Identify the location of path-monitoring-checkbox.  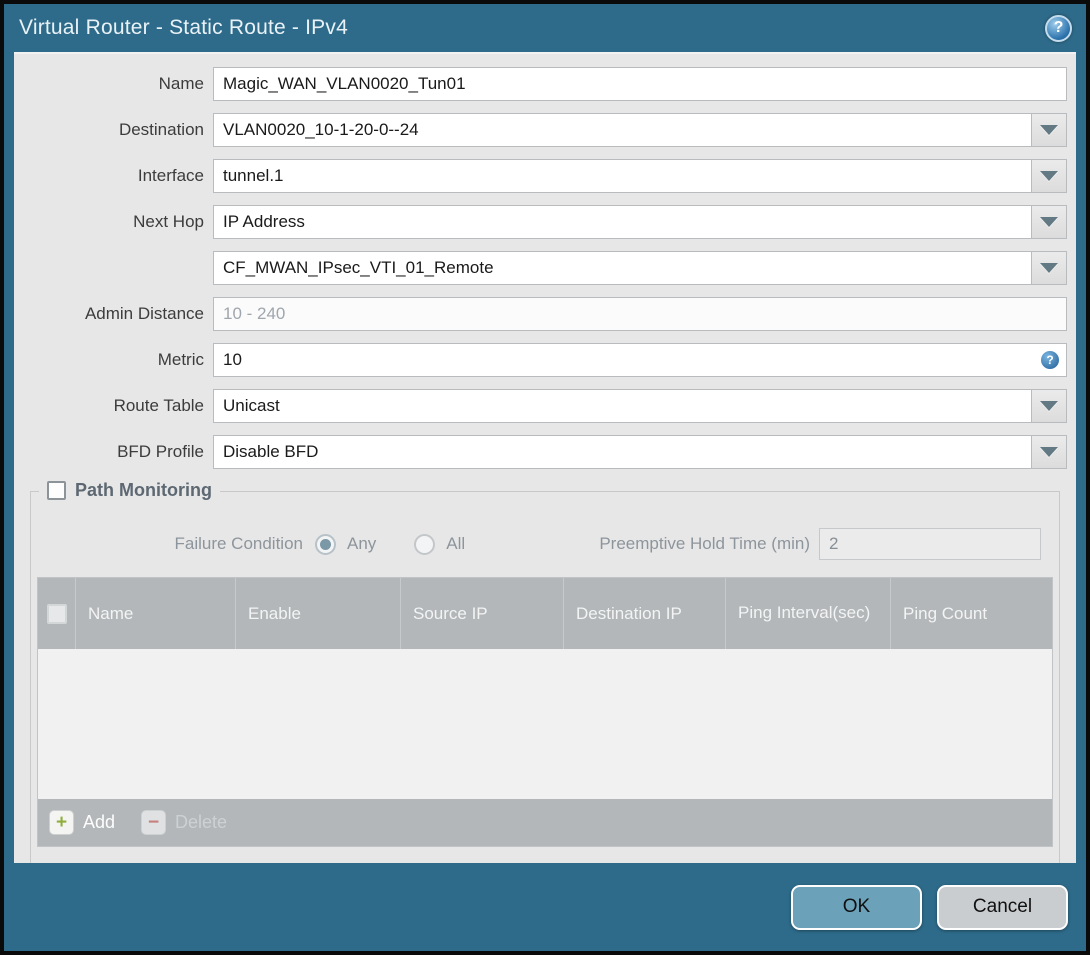
(56, 490).